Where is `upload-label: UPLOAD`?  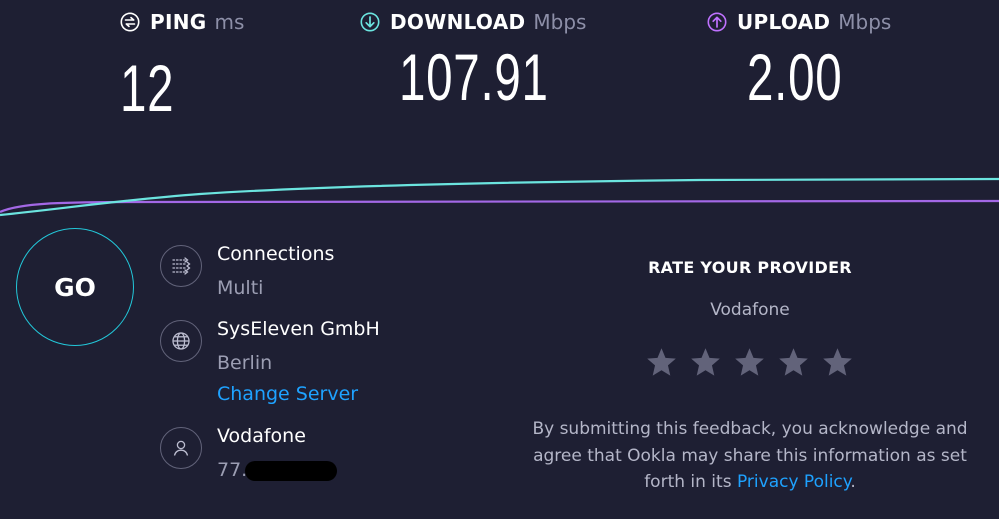 upload-label: UPLOAD is located at coordinates (784, 22).